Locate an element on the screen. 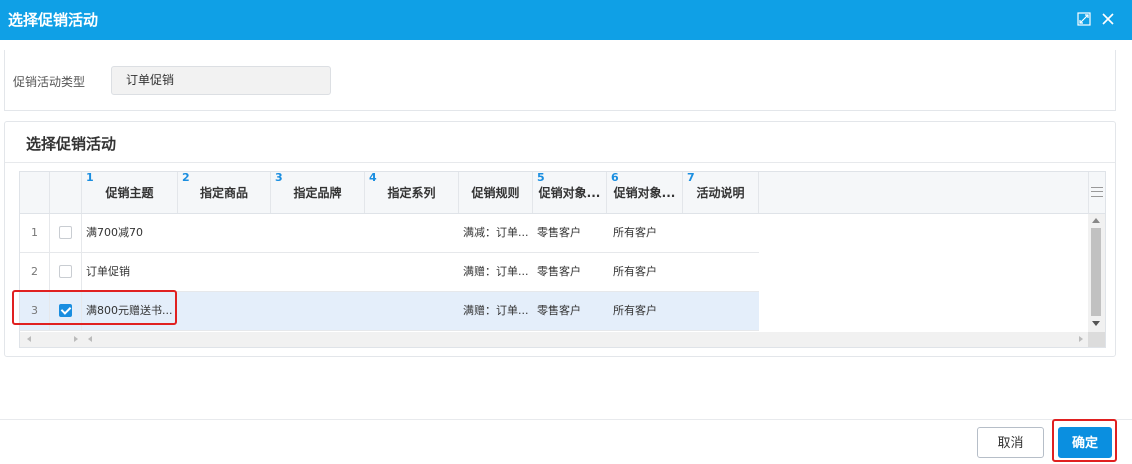 This screenshot has height=464, width=1132. promotion-type-label: 促销活动类型 is located at coordinates (49, 82).